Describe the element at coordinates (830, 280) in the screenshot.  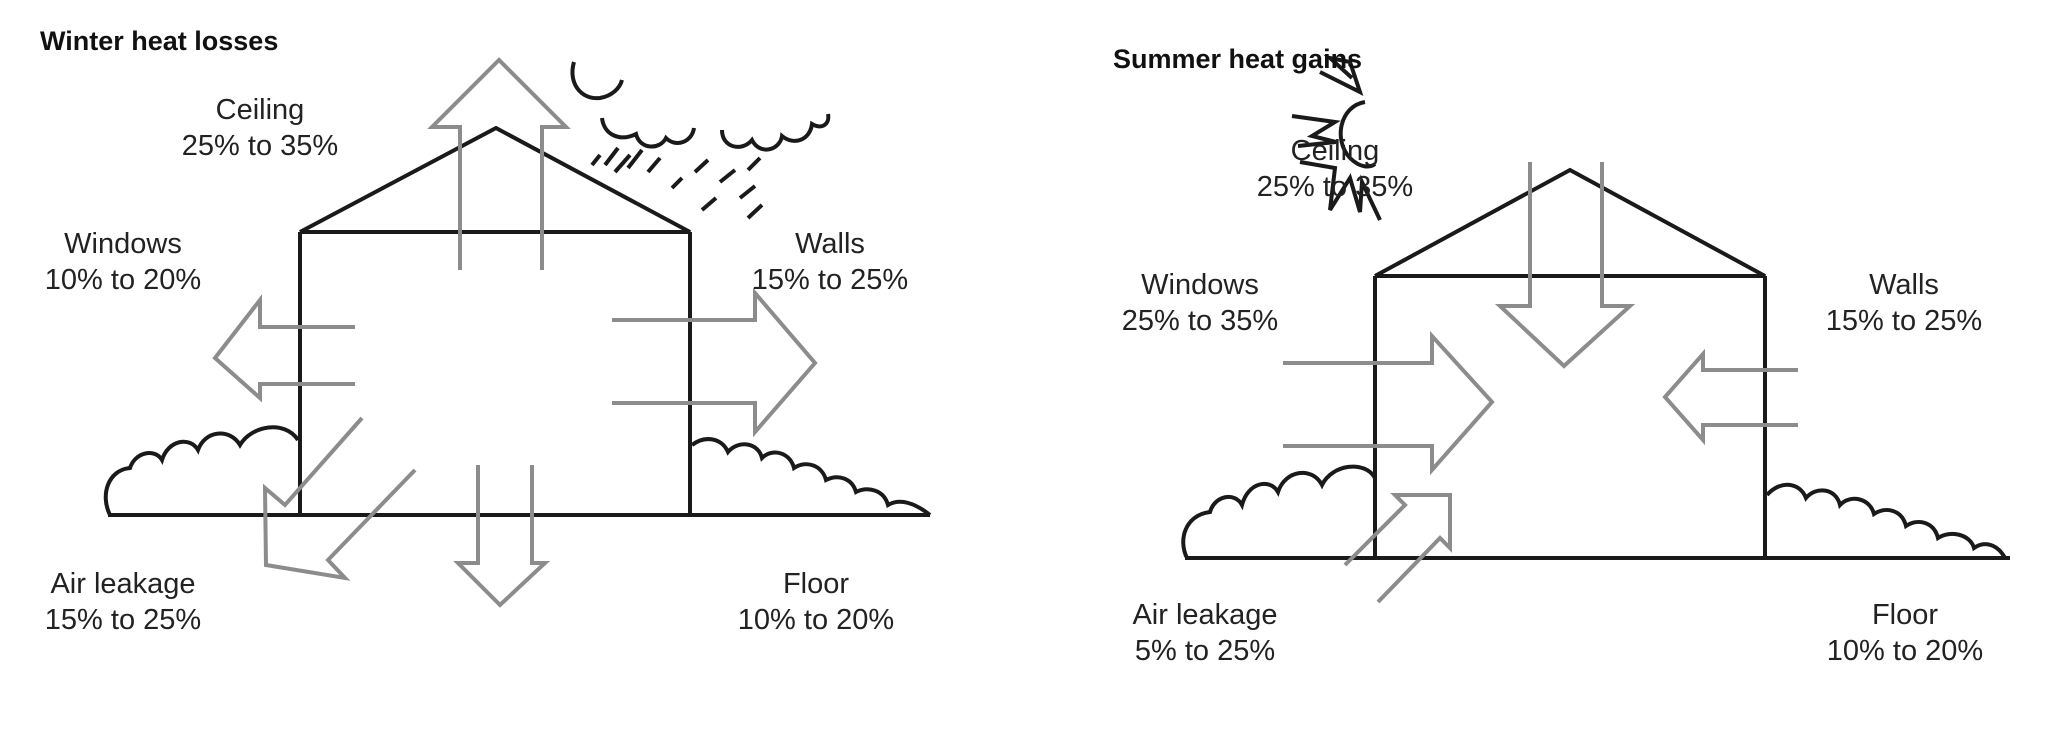
I see `winter-walls-range: 15% to 25%` at that location.